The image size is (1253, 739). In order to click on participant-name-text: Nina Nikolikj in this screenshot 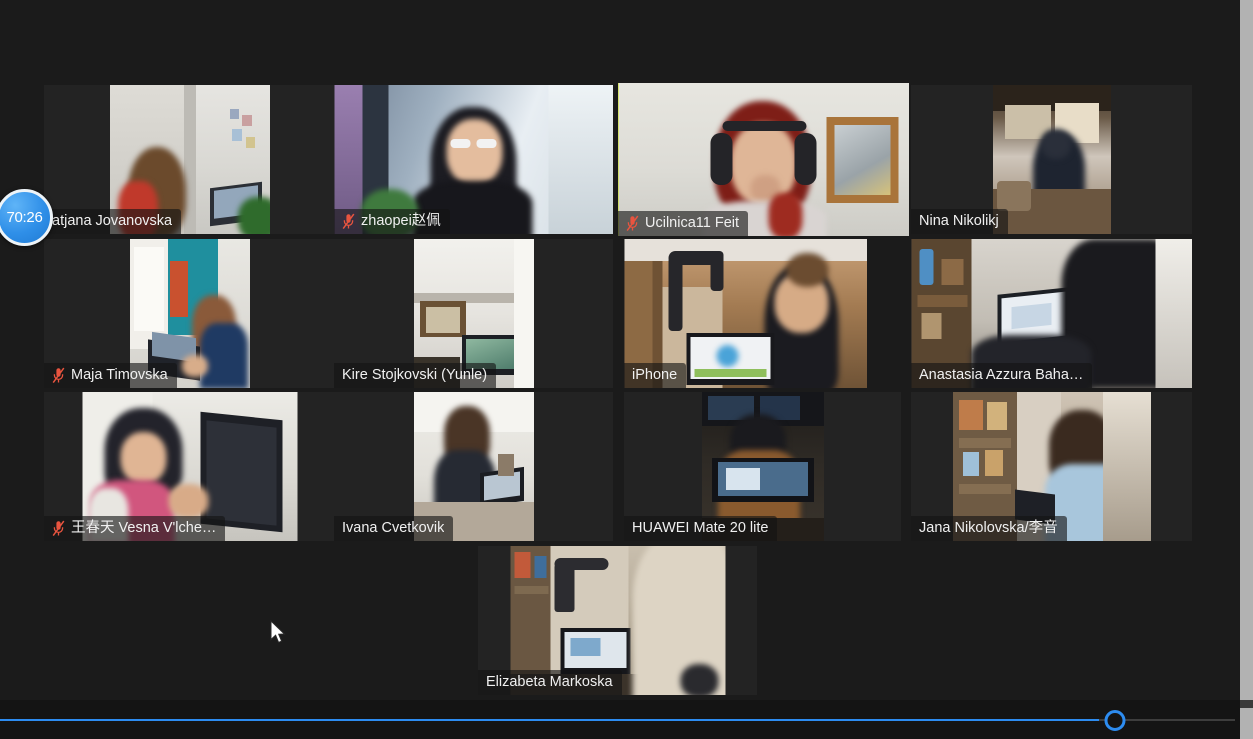, I will do `click(959, 221)`.